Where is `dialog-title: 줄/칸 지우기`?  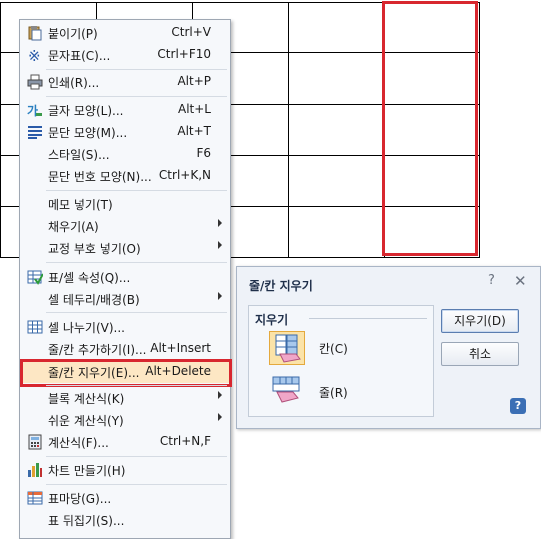 dialog-title: 줄/칸 지우기 is located at coordinates (281, 286).